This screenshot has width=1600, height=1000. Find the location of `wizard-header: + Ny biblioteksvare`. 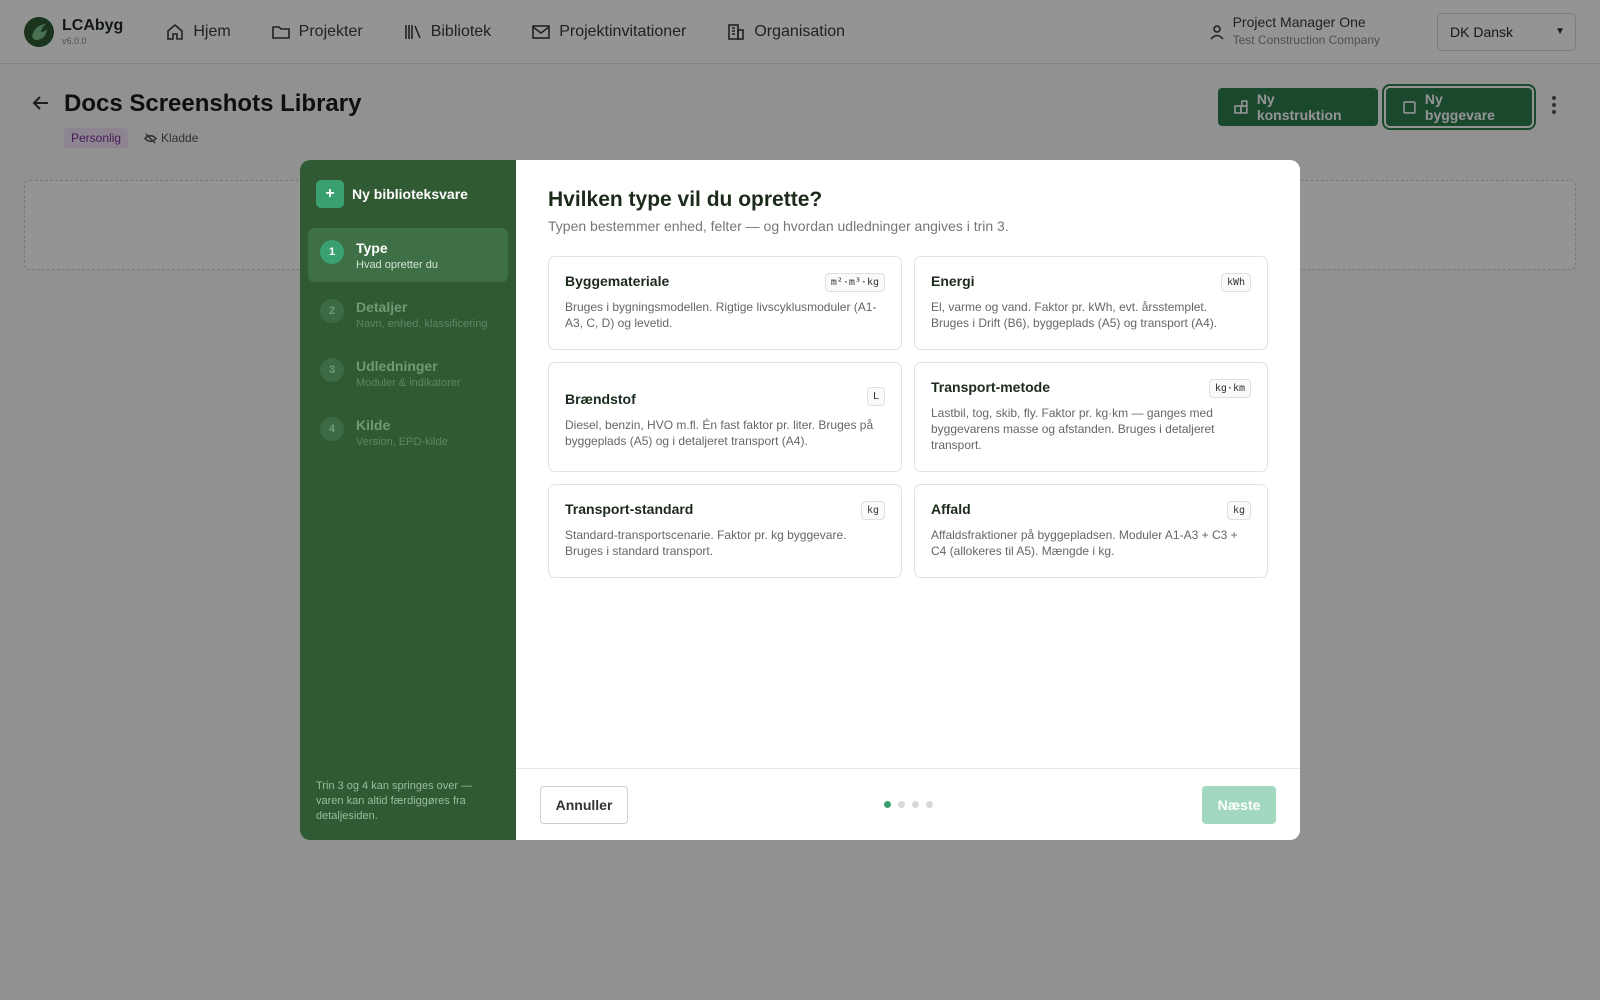

wizard-header: + Ny biblioteksvare is located at coordinates (412, 194).